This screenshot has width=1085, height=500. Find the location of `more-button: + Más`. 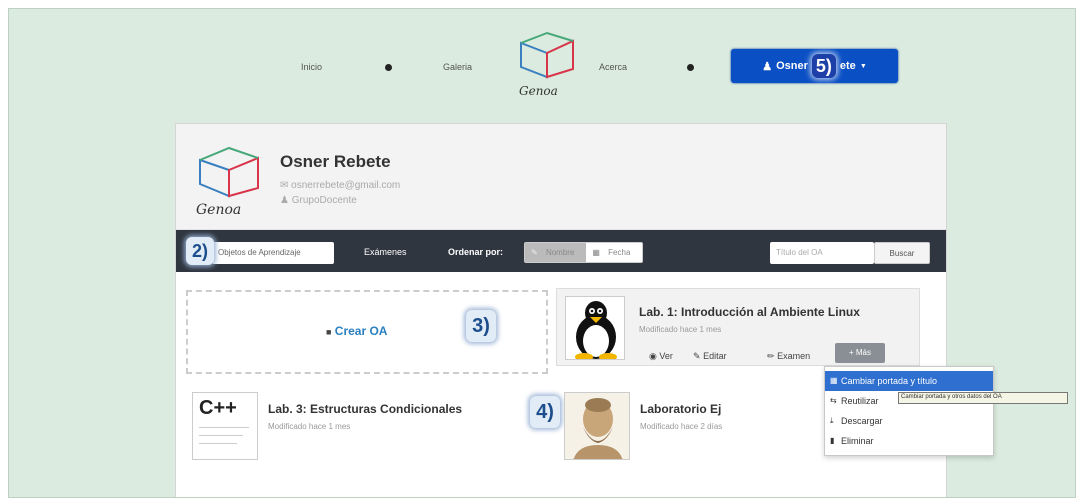

more-button: + Más is located at coordinates (860, 353).